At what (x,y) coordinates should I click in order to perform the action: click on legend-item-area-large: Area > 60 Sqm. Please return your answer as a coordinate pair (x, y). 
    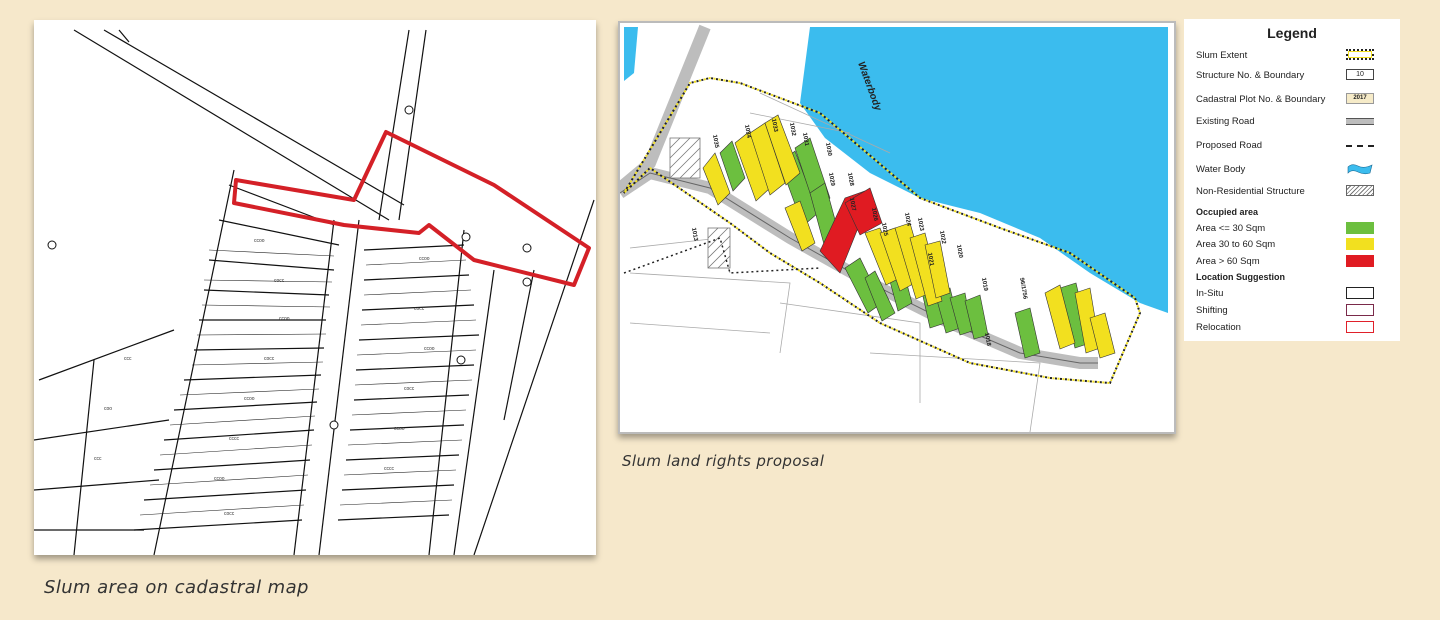
    Looking at the image, I should click on (1292, 262).